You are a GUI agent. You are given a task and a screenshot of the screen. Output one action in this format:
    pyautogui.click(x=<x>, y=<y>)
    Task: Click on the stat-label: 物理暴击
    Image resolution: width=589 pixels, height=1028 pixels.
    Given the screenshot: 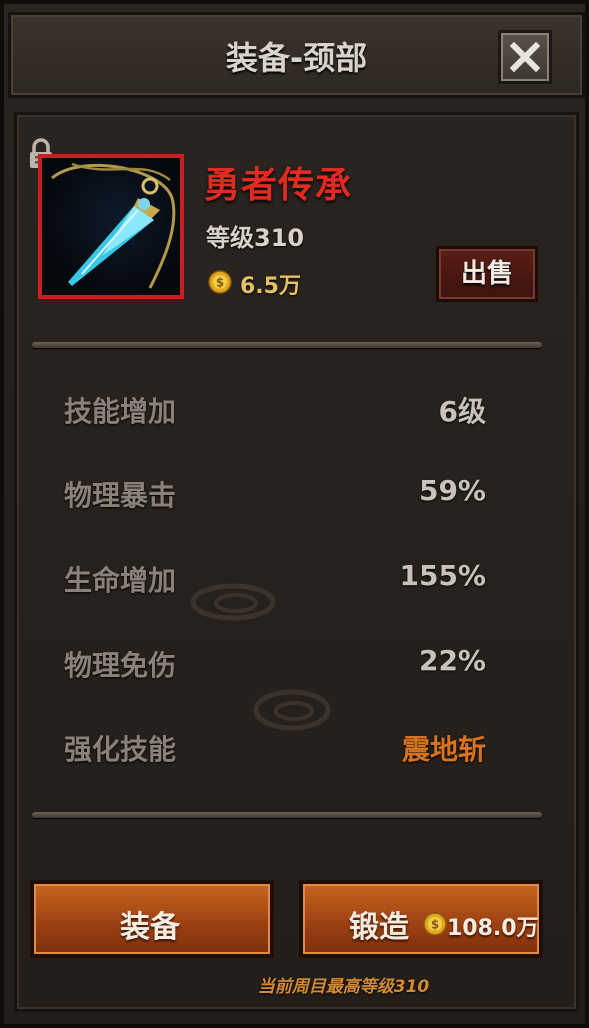 What is the action you would take?
    pyautogui.click(x=120, y=495)
    